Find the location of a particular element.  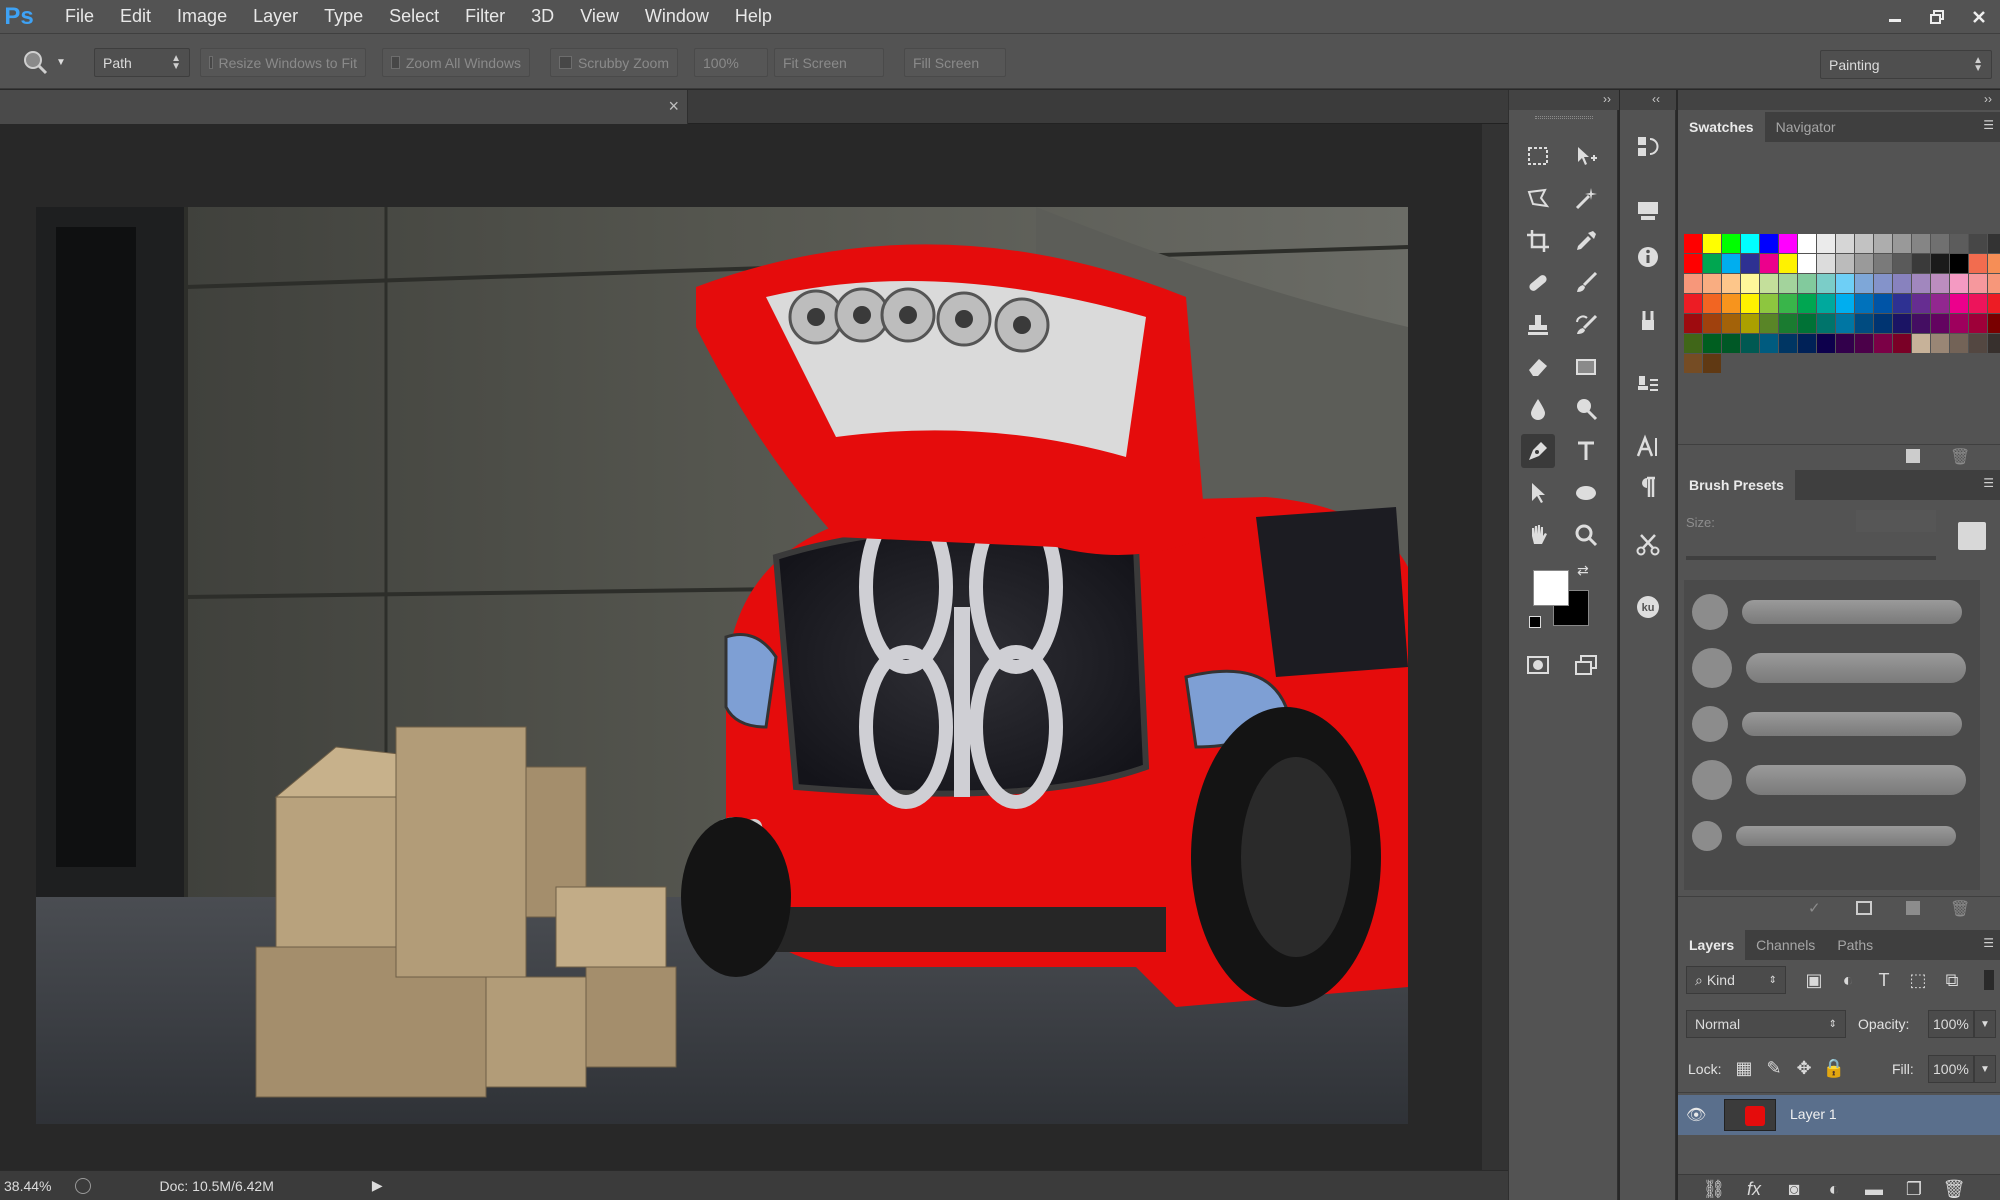

crop-tool is located at coordinates (1538, 241).